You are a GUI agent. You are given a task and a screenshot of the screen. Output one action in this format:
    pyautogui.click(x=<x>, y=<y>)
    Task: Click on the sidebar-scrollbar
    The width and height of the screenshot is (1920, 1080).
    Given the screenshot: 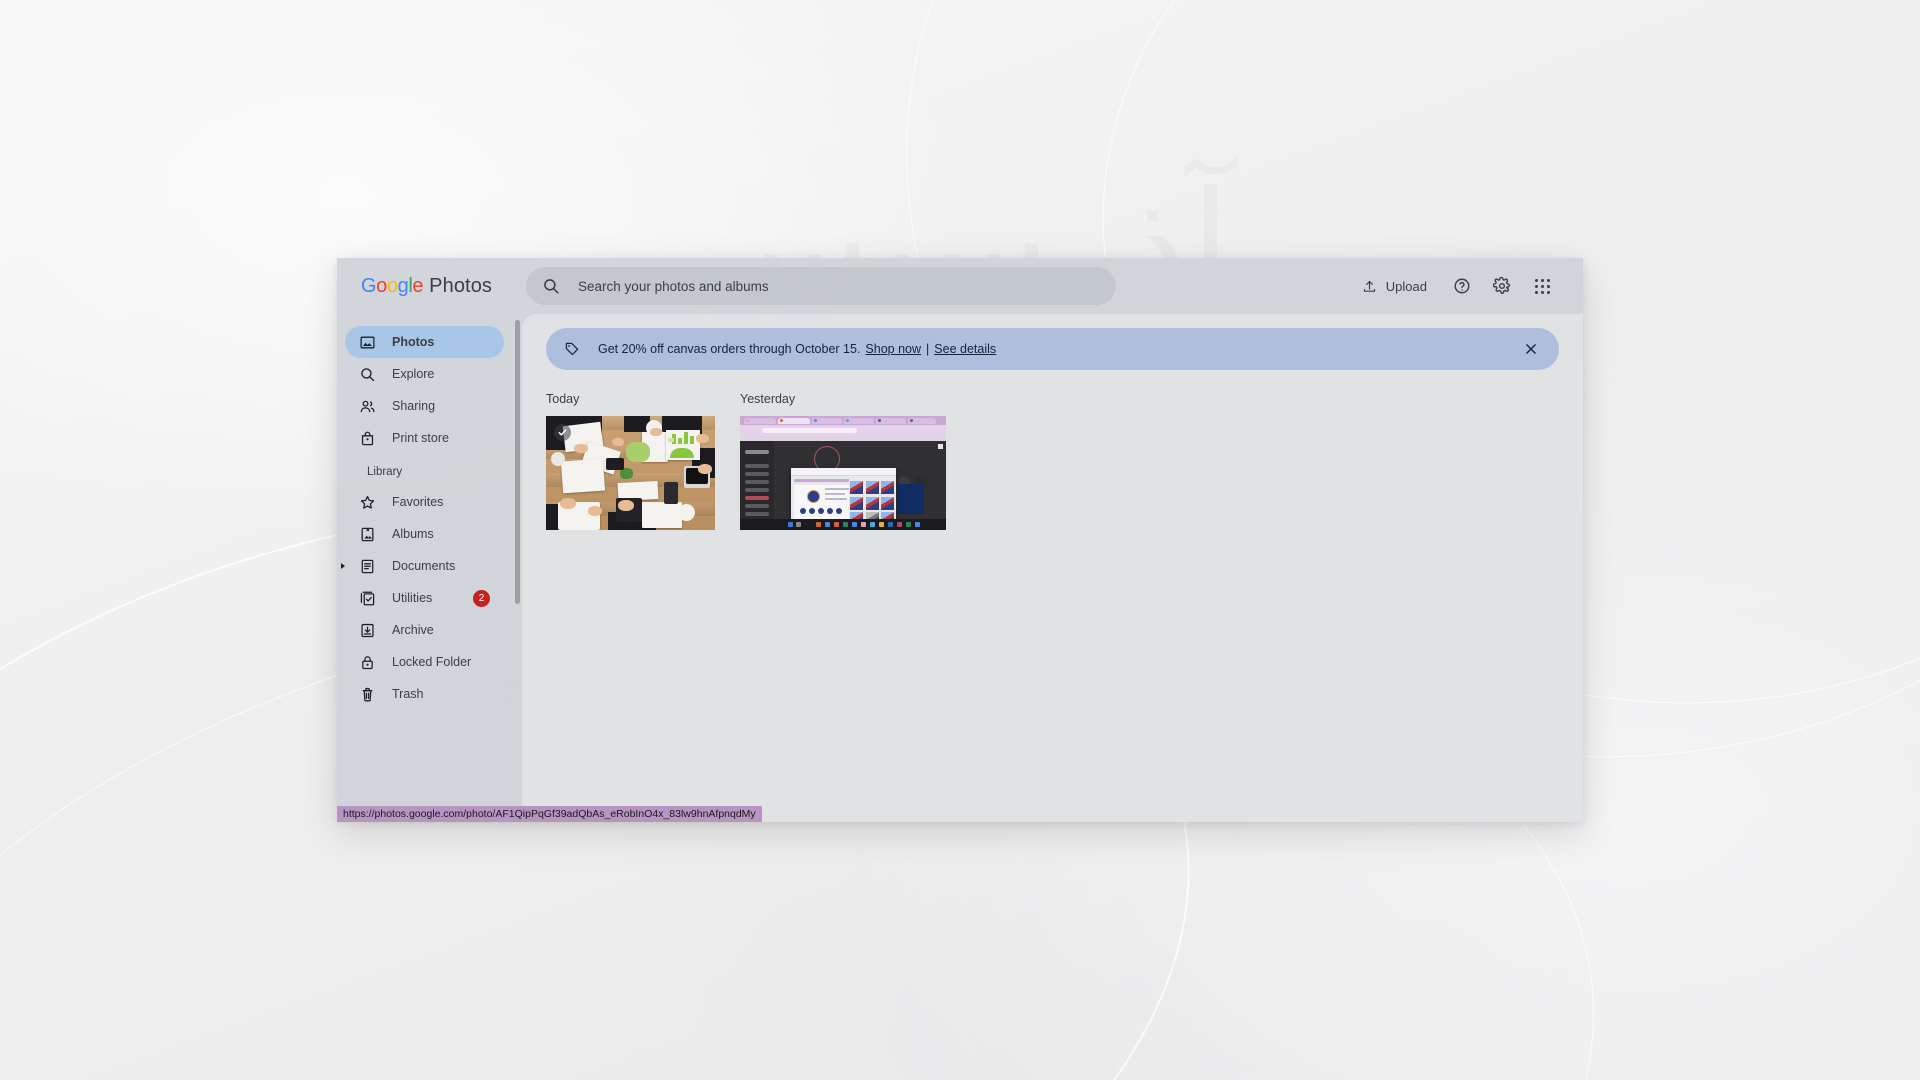 What is the action you would take?
    pyautogui.click(x=517, y=462)
    